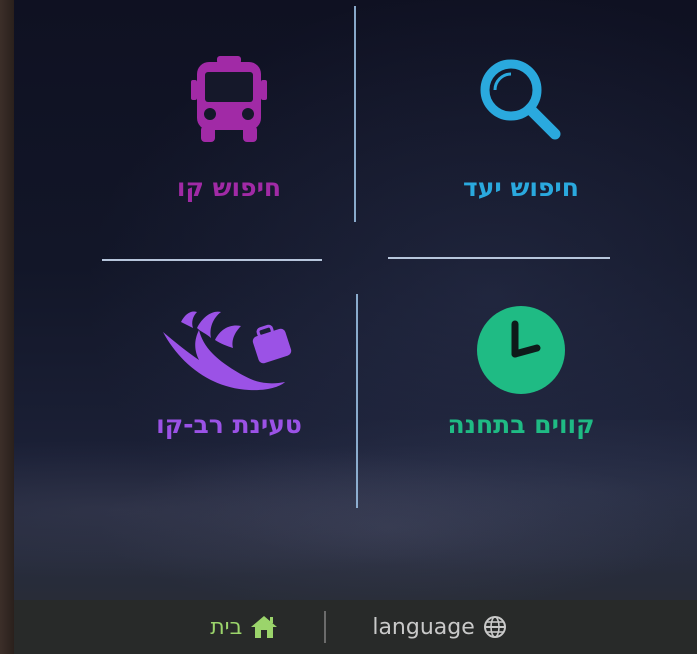 This screenshot has height=654, width=697. I want to click on destination-search-tile: חיפוש יעד, so click(521, 115).